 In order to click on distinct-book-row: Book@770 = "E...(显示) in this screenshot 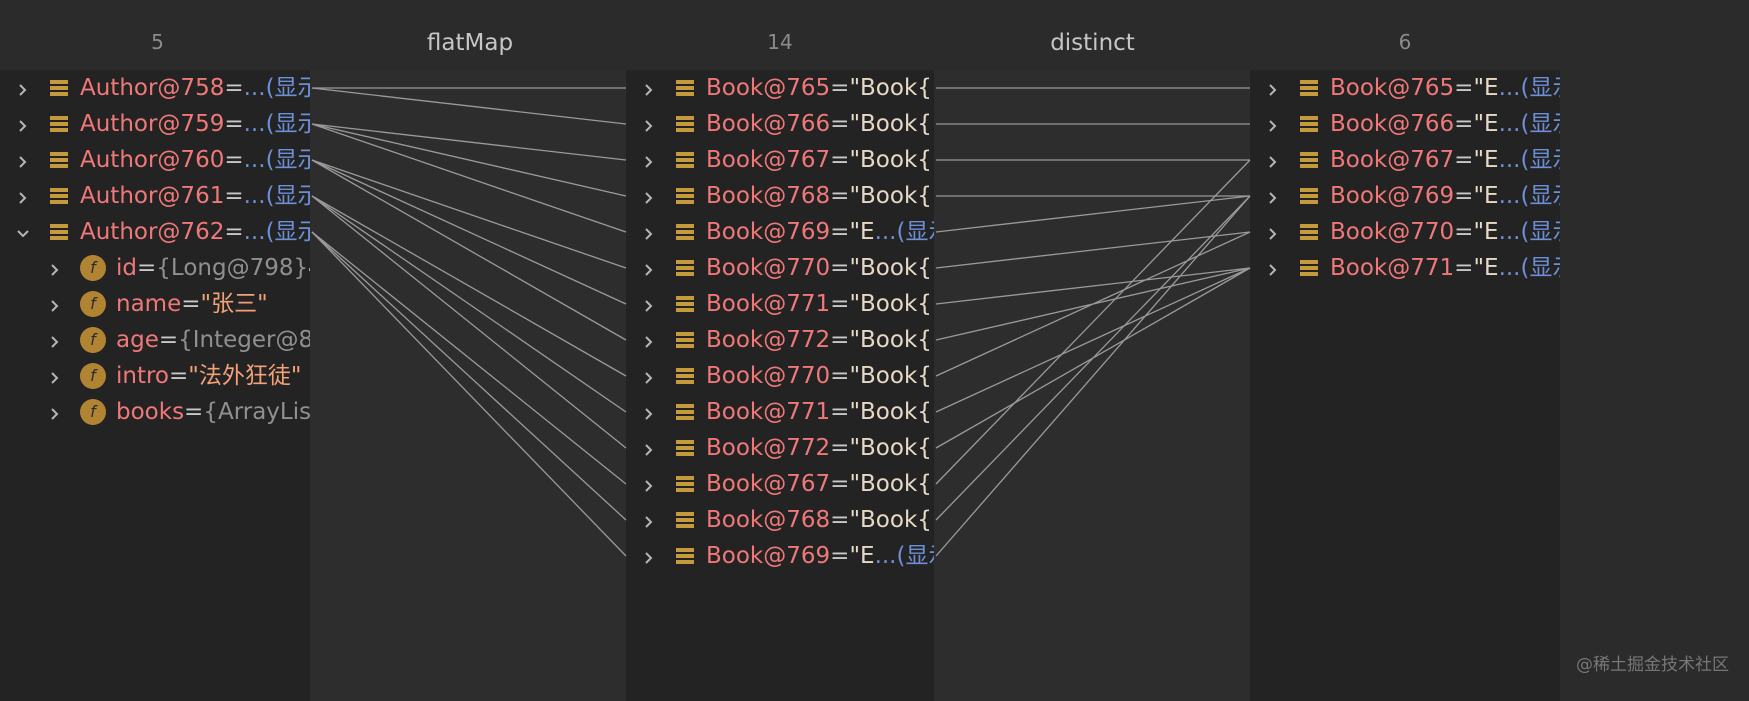, I will do `click(1405, 232)`.